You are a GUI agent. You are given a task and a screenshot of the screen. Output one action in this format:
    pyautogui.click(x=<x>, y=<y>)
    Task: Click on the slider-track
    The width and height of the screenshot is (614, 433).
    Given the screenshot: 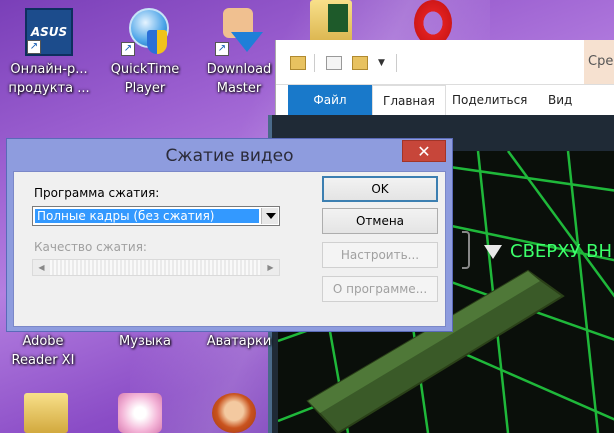 What is the action you would take?
    pyautogui.click(x=156, y=267)
    